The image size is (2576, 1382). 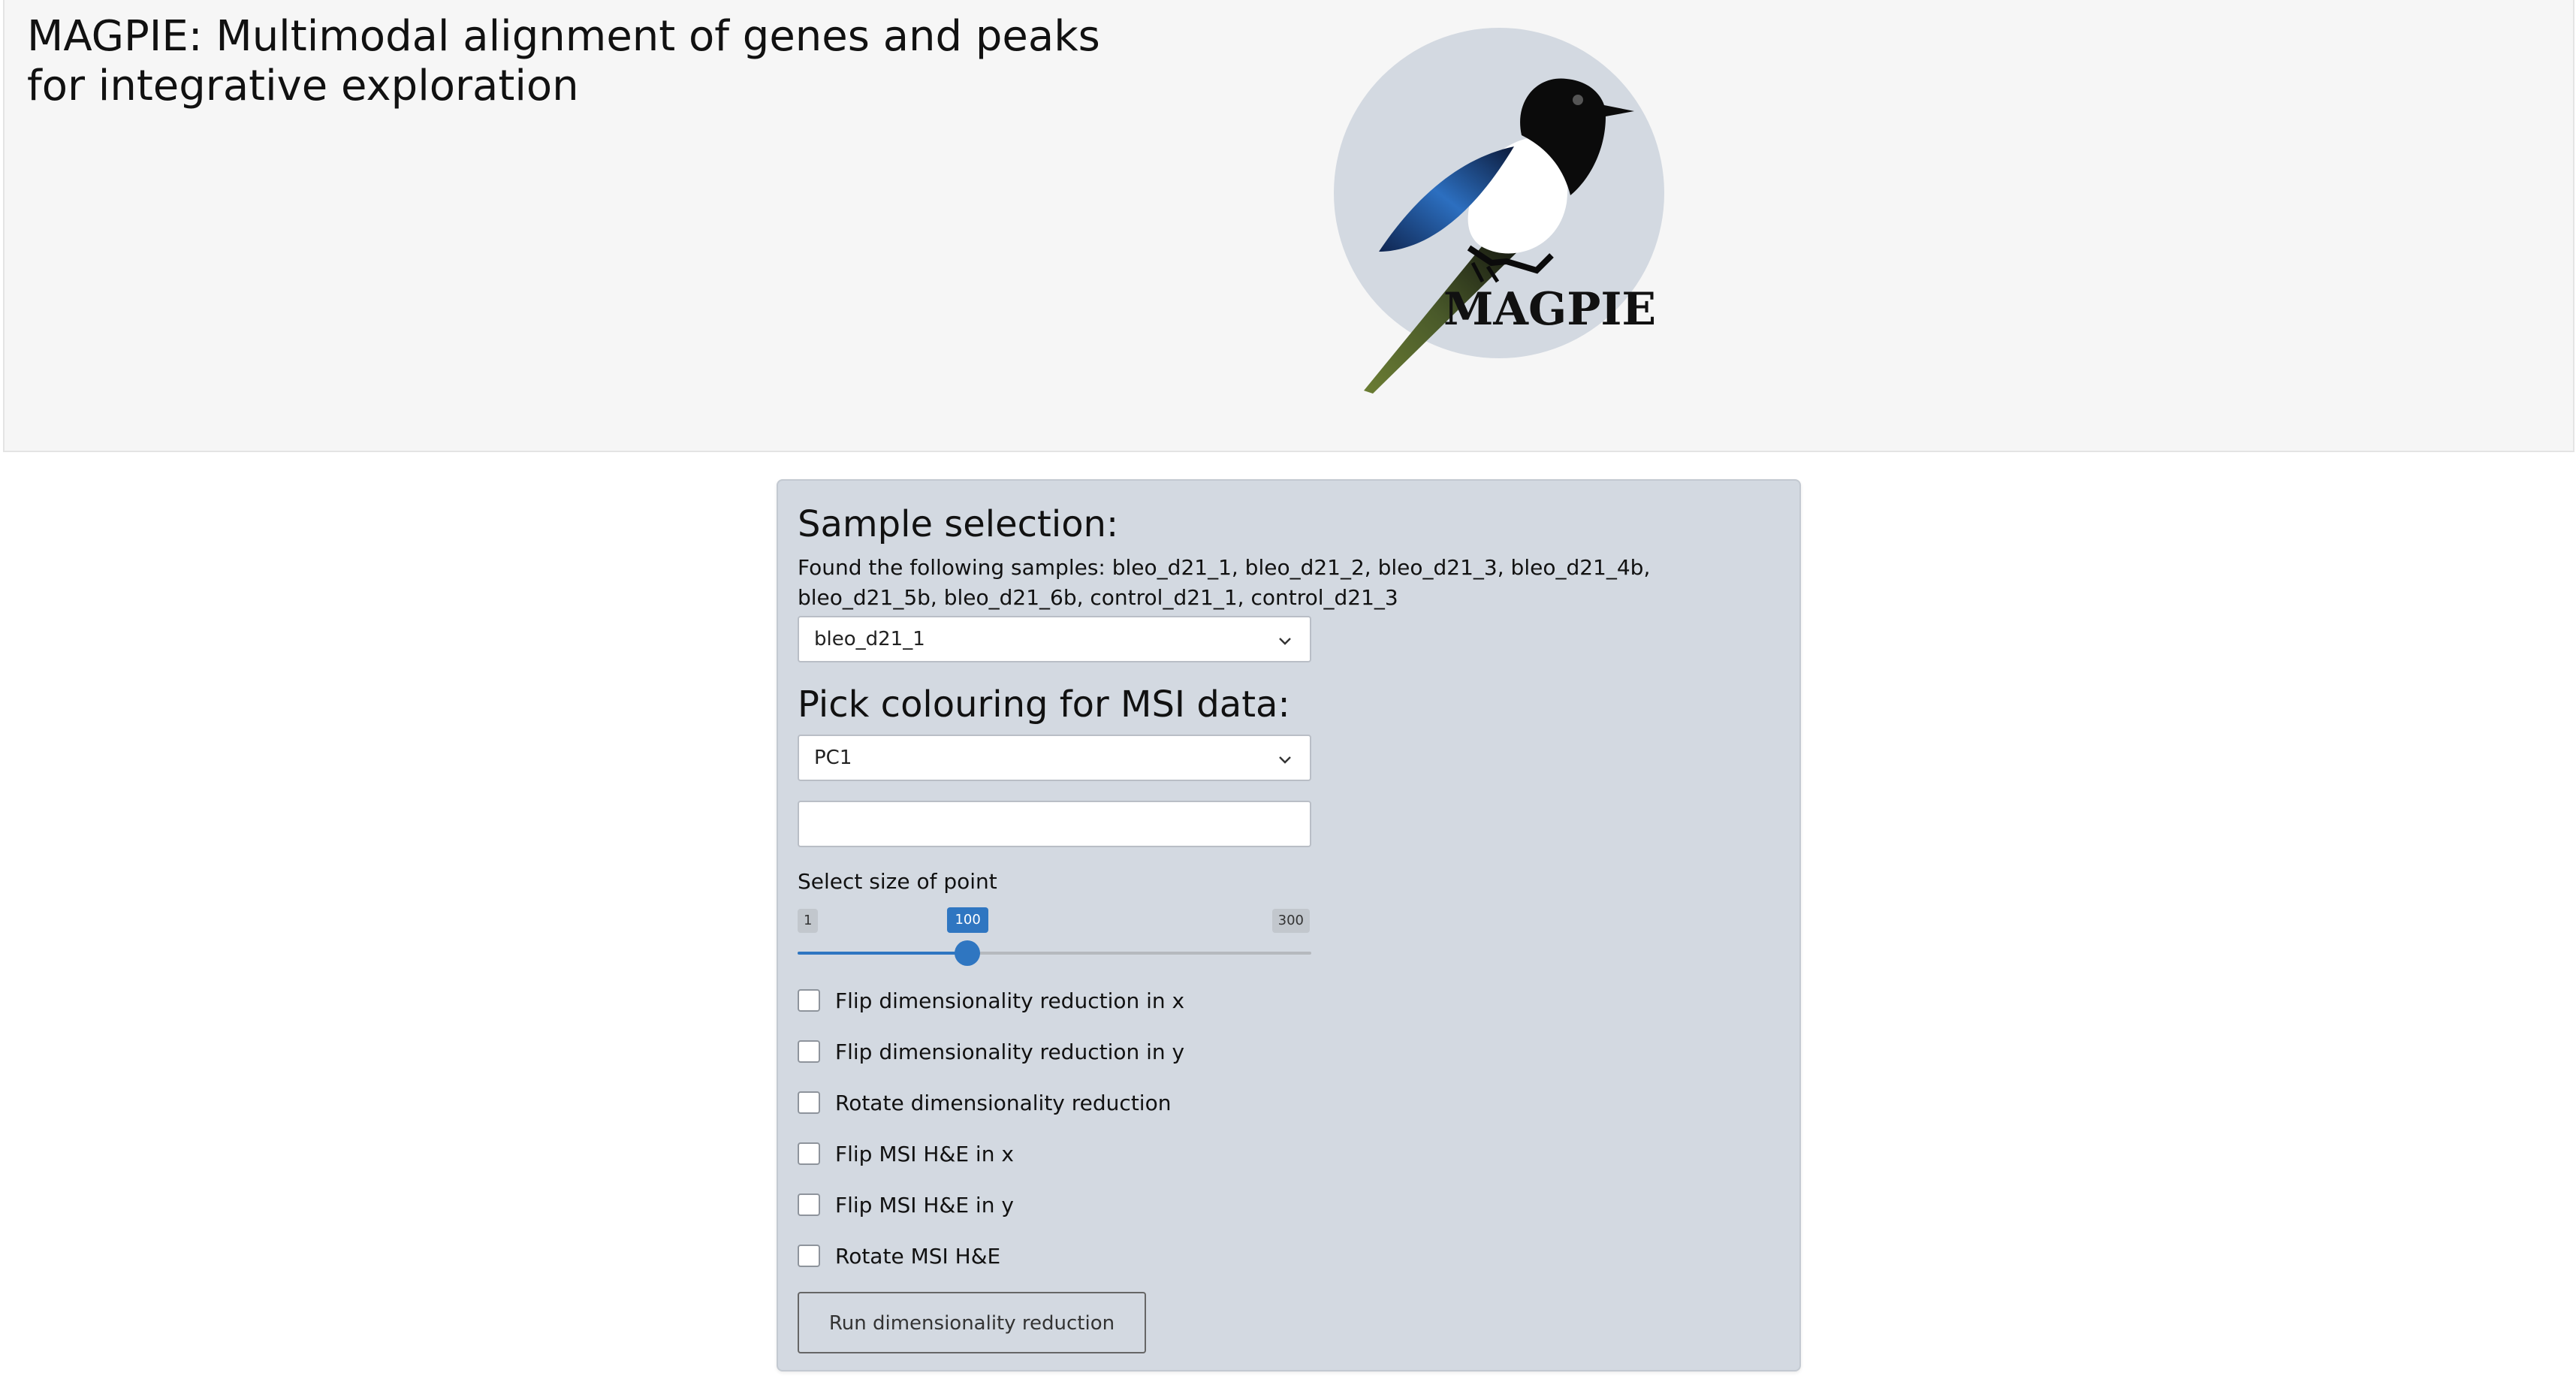 What do you see at coordinates (883, 953) in the screenshot?
I see `slider-fill` at bounding box center [883, 953].